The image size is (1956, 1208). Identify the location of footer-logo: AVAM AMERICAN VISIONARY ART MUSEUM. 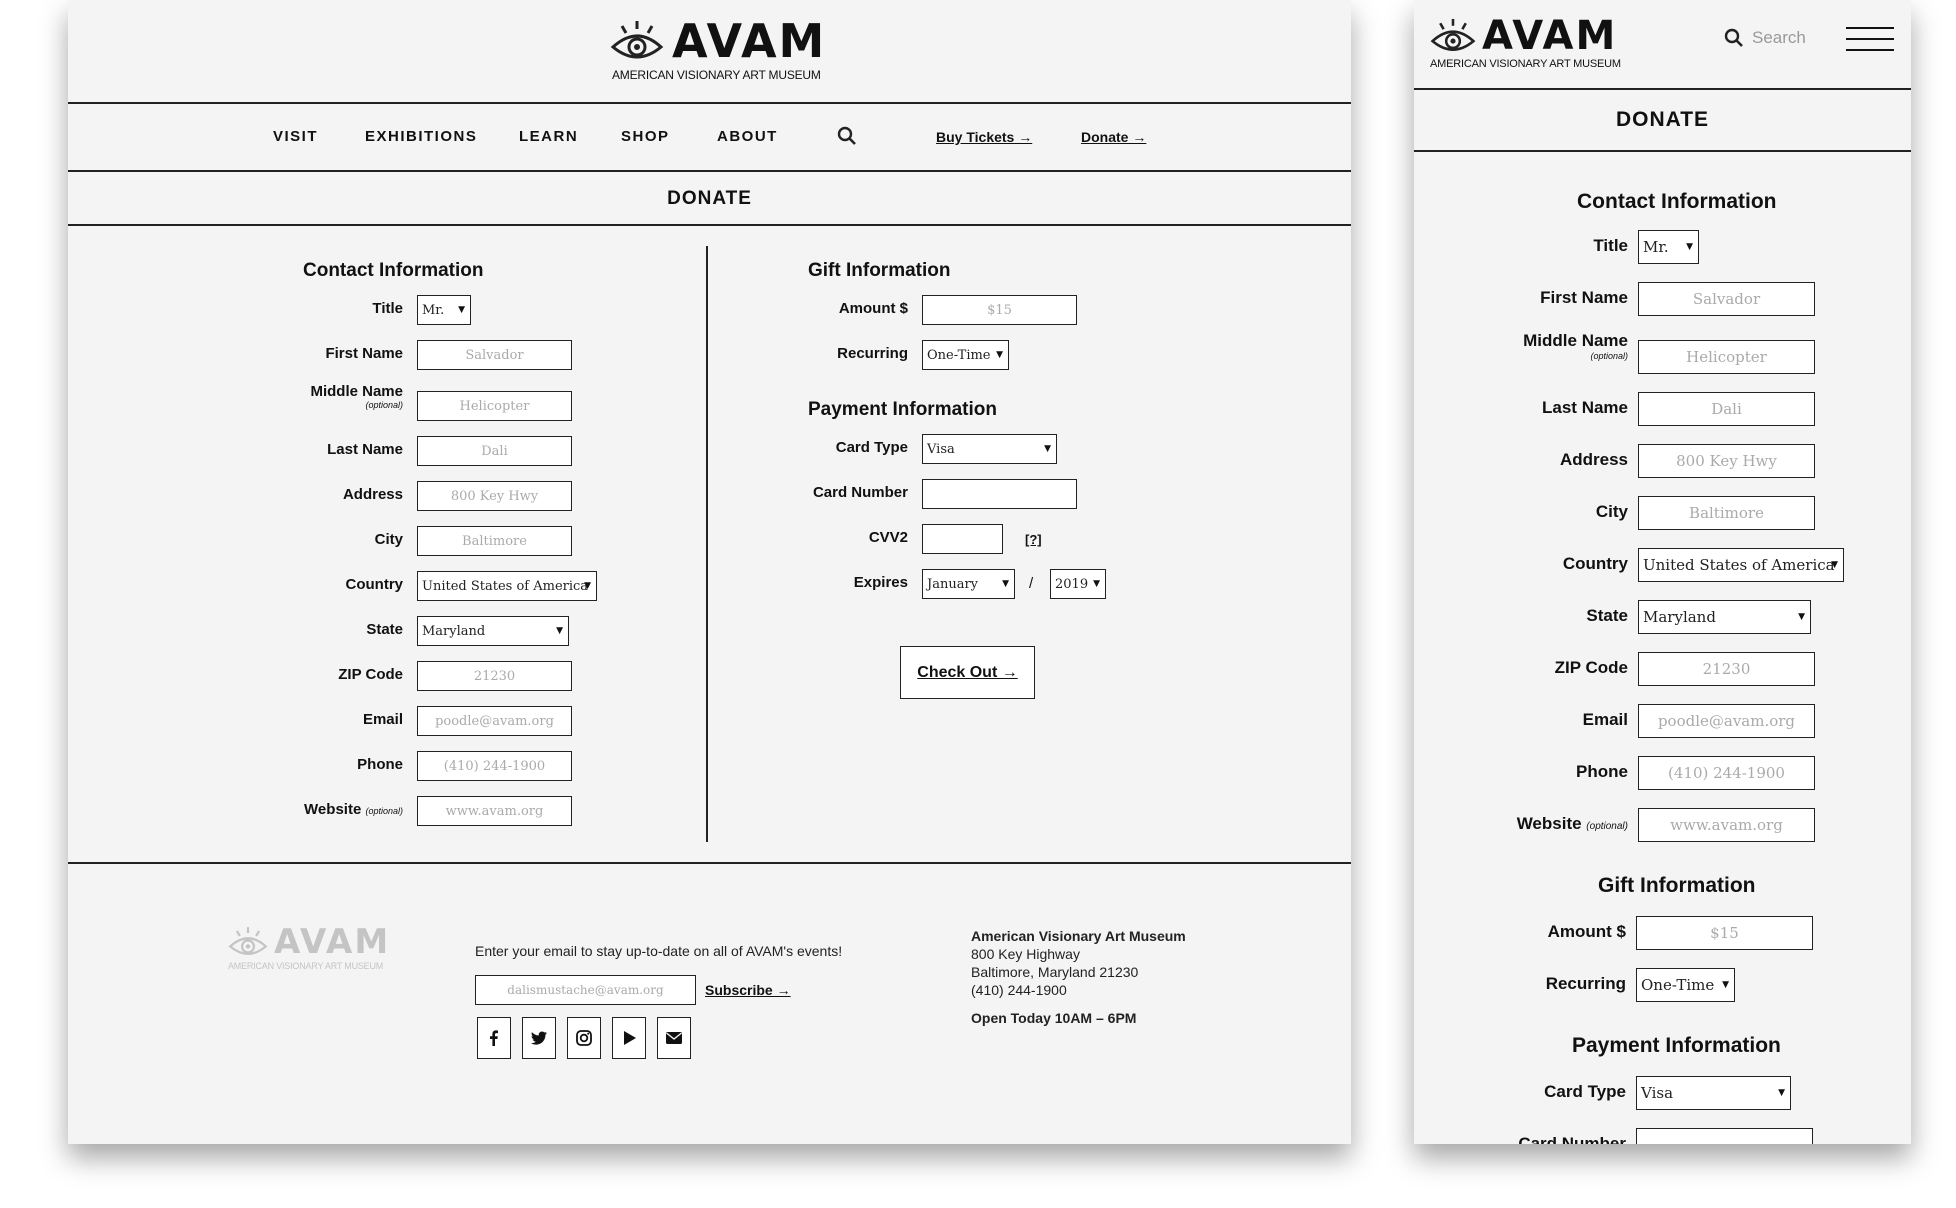
(309, 948).